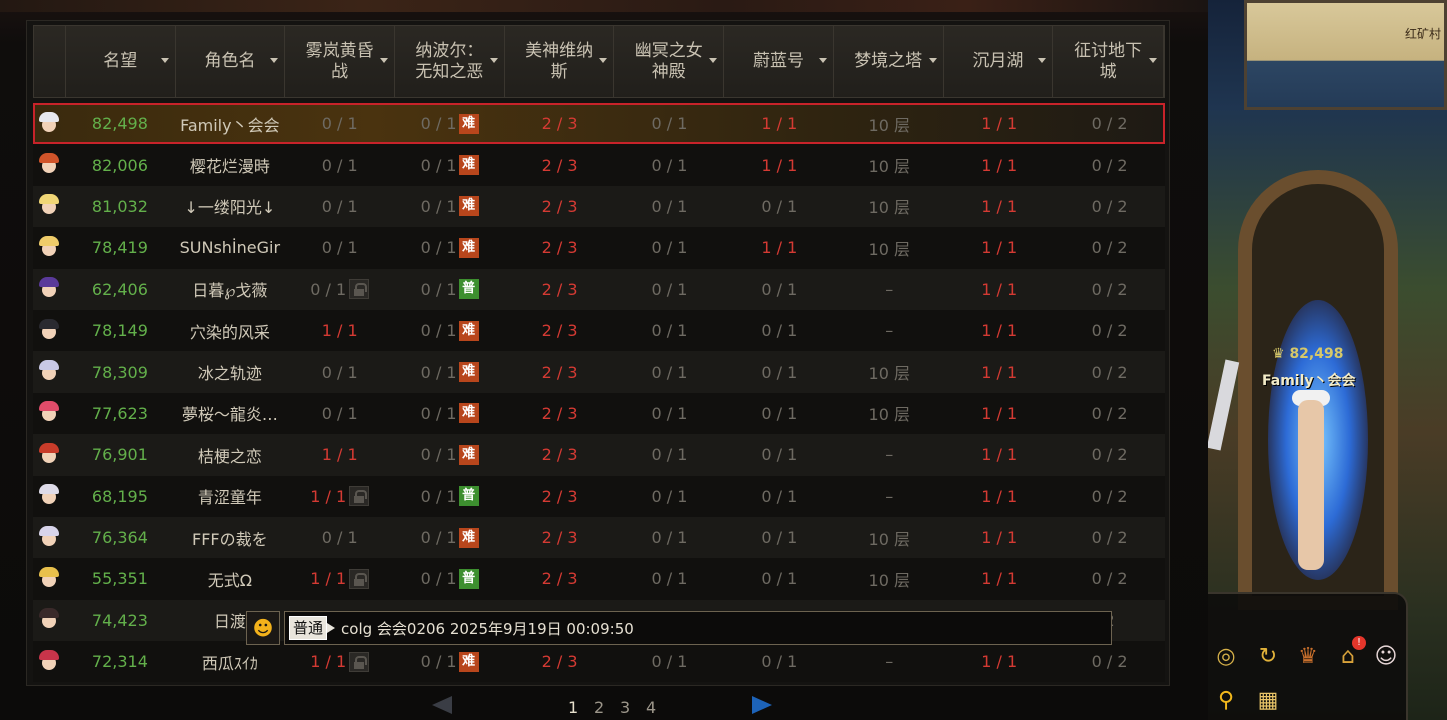  I want to click on crown-icon: ♛, so click(1308, 656).